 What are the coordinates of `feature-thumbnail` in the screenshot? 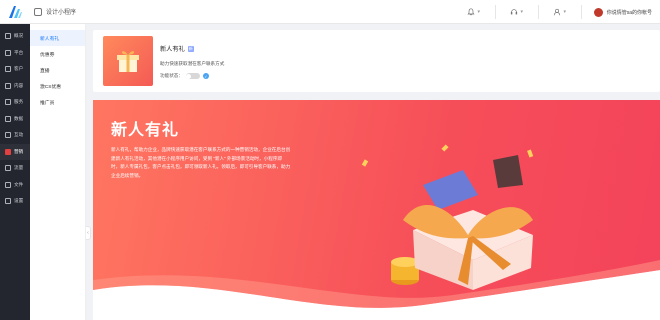 It's located at (128, 61).